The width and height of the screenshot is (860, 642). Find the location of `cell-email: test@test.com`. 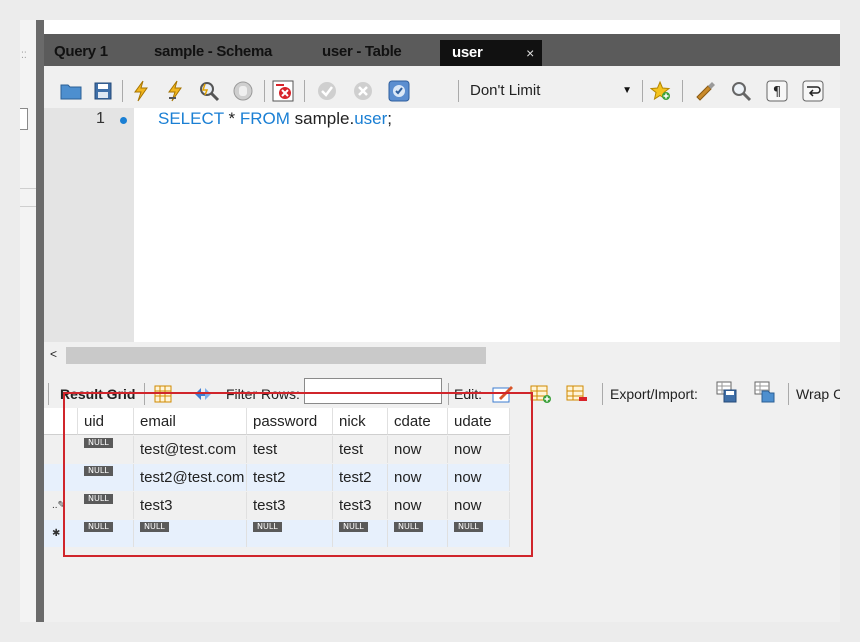

cell-email: test@test.com is located at coordinates (190, 449).